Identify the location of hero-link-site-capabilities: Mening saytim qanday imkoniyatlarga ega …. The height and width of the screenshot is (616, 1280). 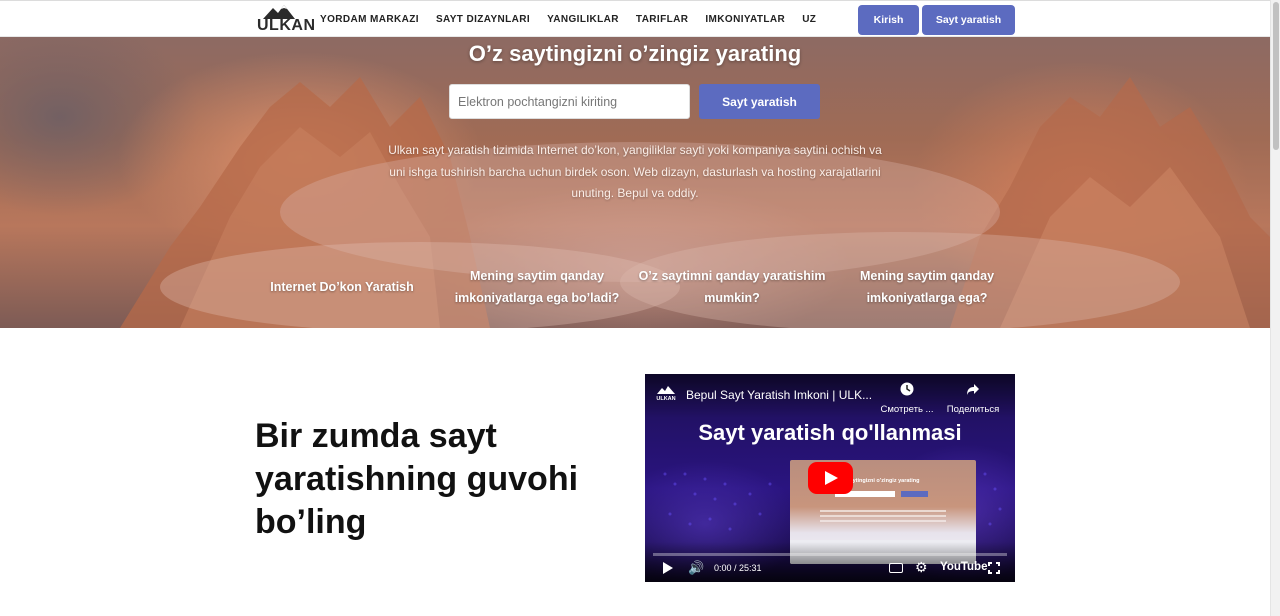
(537, 287).